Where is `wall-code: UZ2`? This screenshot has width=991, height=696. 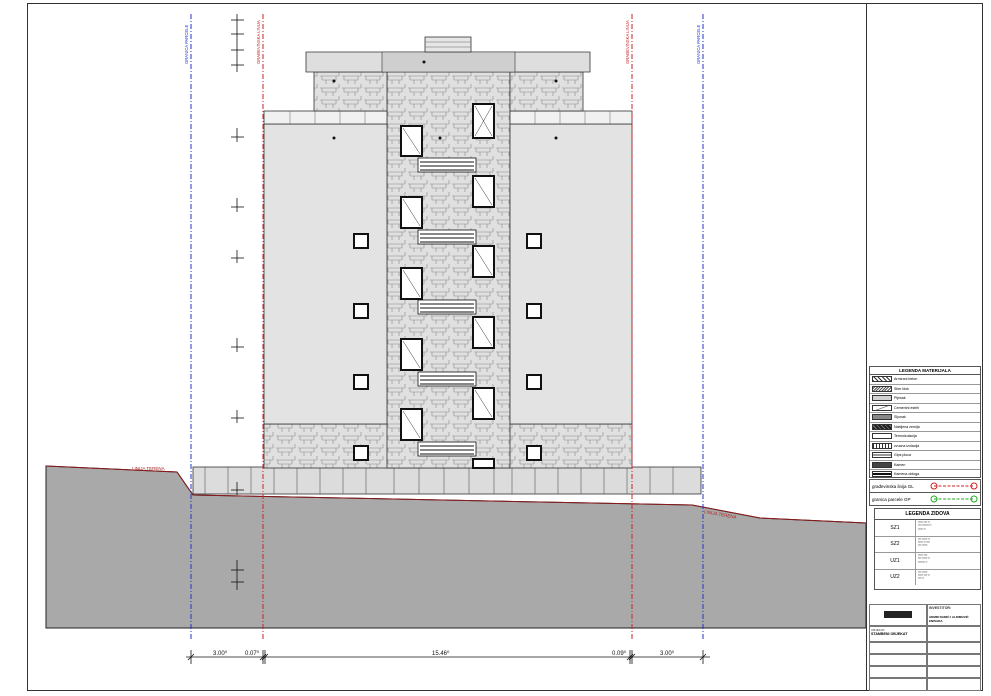 wall-code: UZ2 is located at coordinates (895, 577).